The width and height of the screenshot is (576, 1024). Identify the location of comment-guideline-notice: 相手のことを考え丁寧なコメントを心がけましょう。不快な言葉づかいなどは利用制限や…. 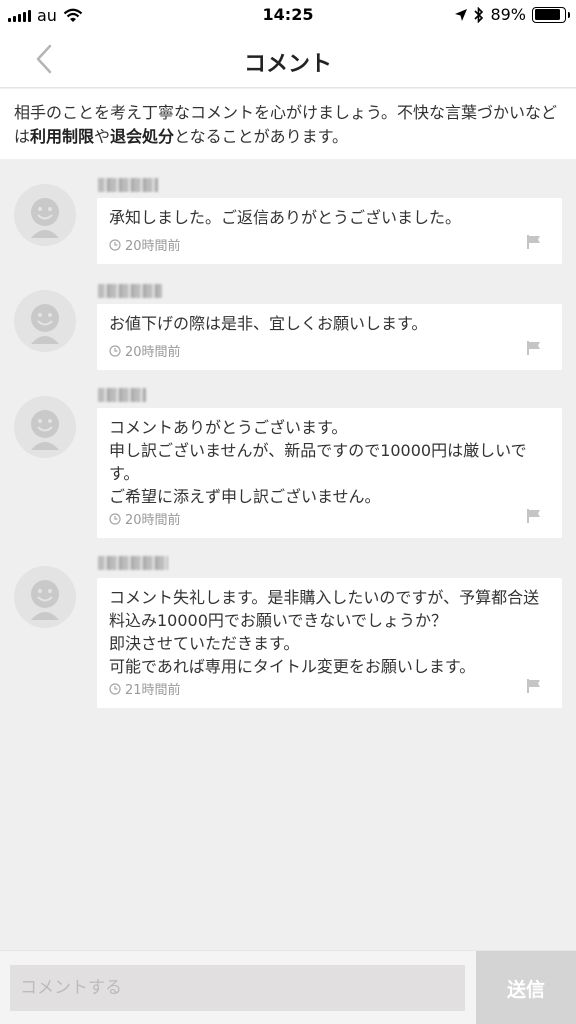
(288, 124).